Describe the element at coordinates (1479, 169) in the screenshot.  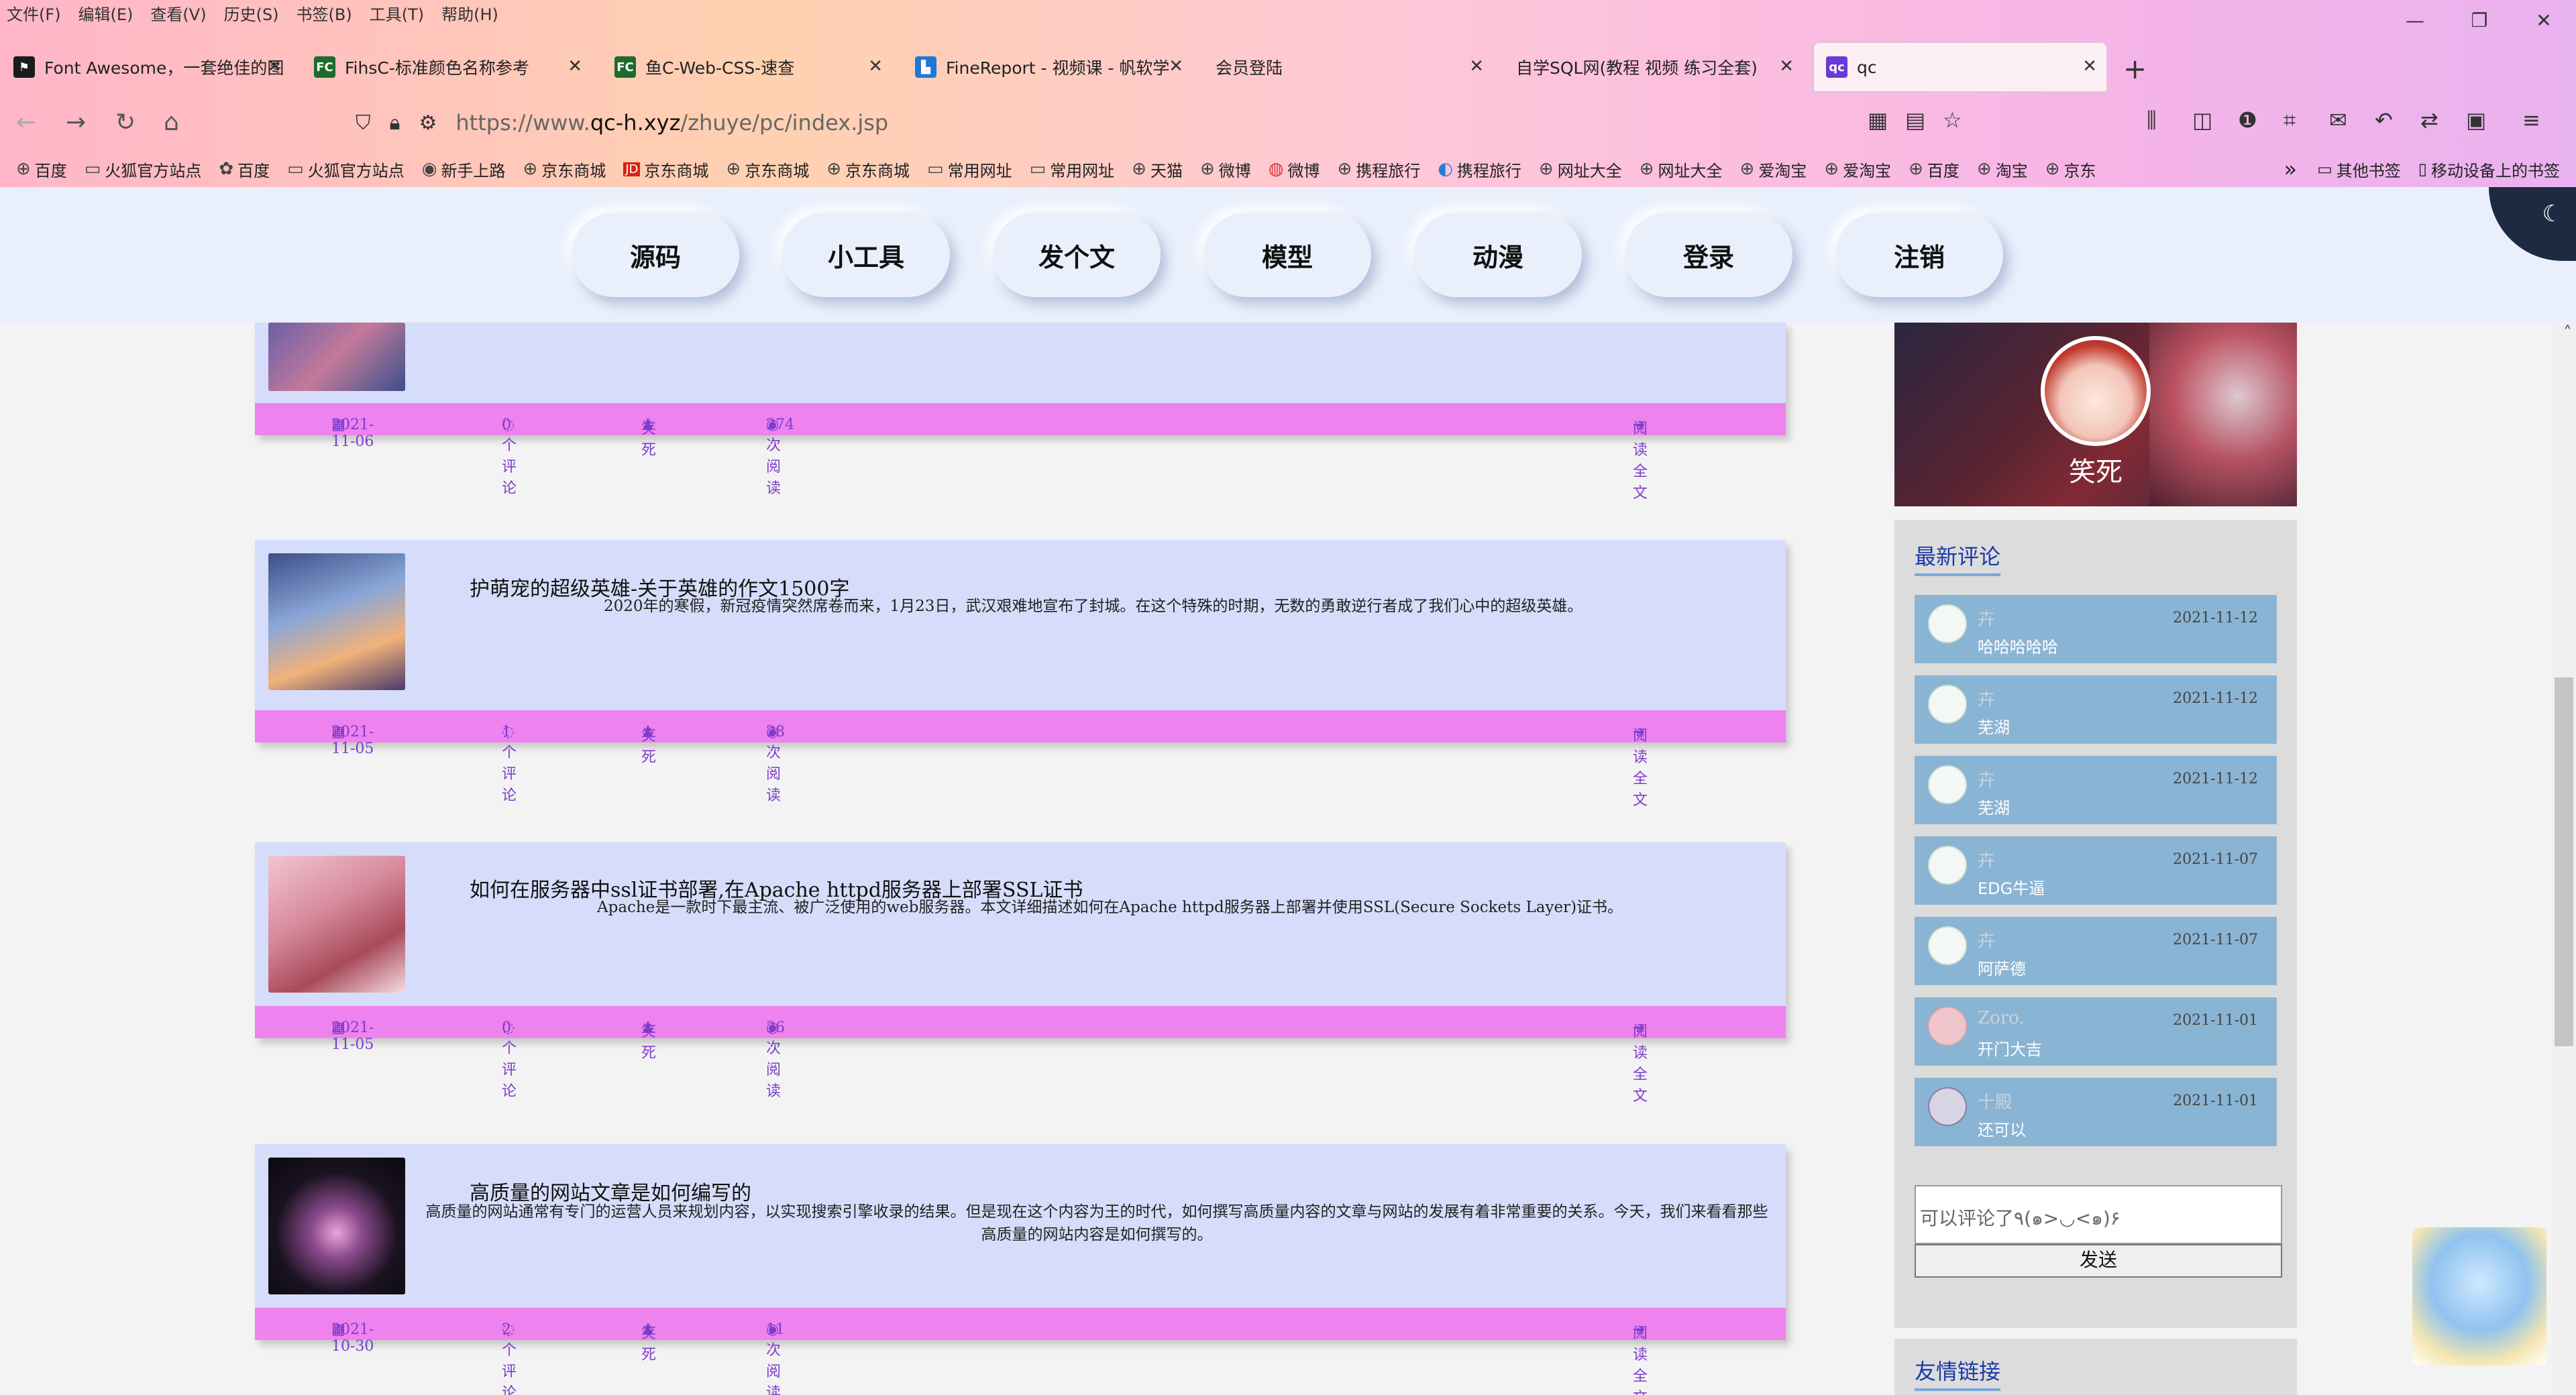
I see `bookmark-item: ◐ 携程旅行` at that location.